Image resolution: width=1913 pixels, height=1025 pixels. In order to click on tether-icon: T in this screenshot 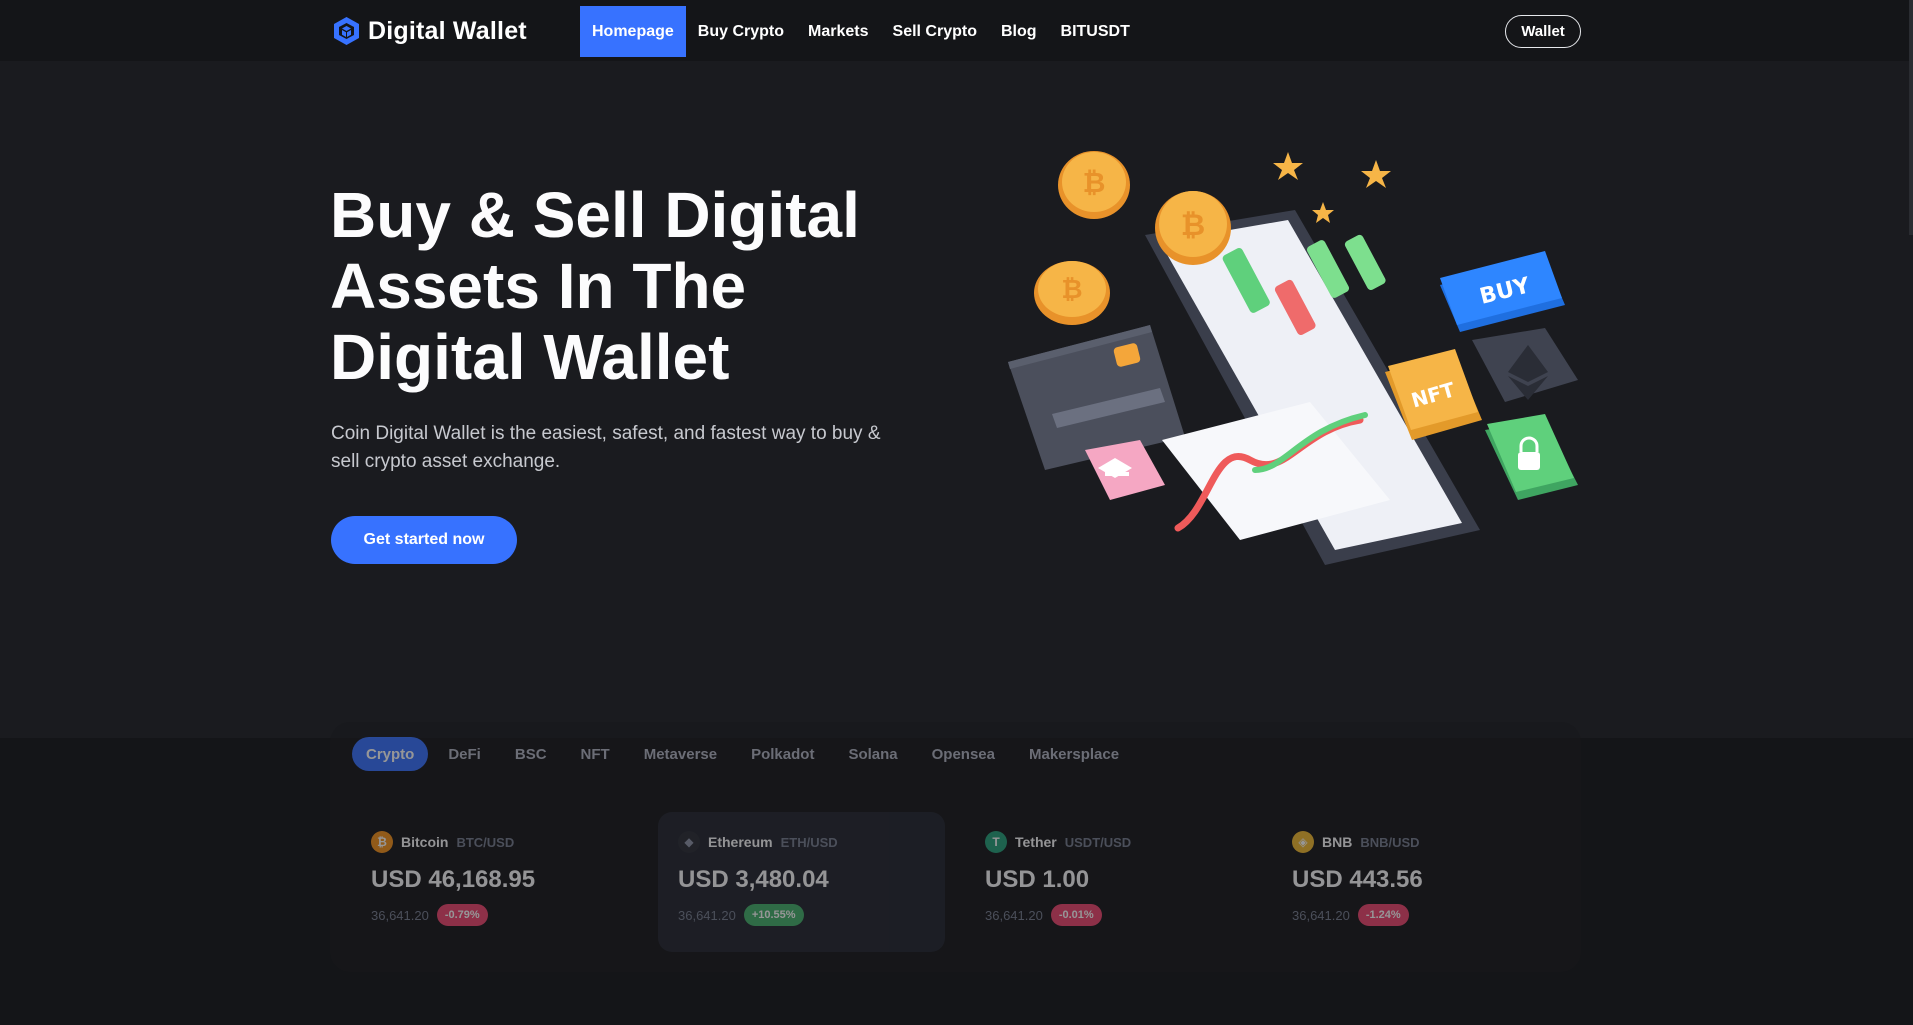, I will do `click(996, 842)`.